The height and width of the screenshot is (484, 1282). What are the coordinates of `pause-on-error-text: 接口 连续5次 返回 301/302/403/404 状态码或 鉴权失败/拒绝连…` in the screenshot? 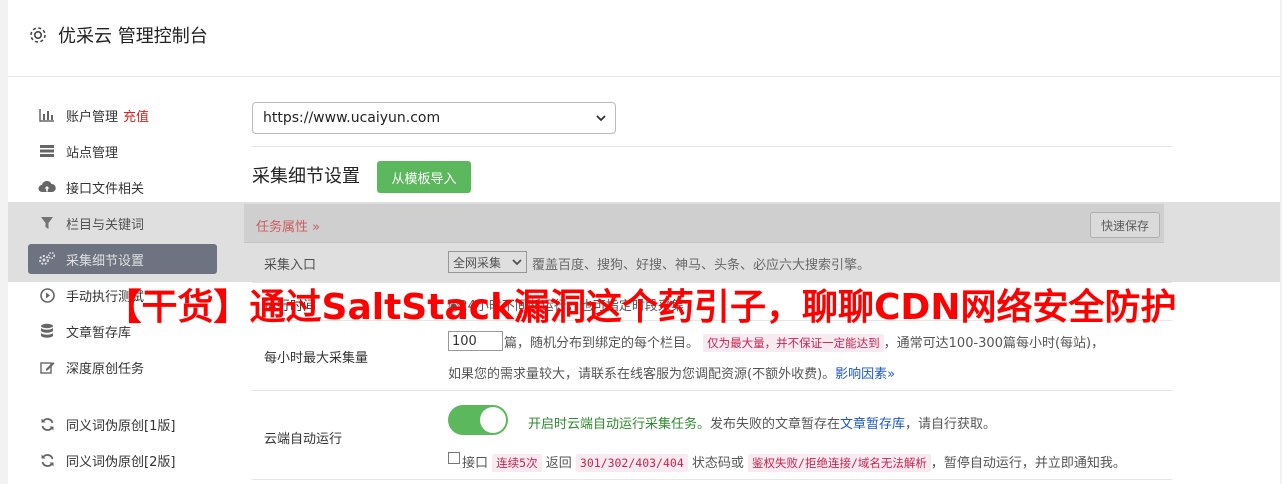 It's located at (794, 462).